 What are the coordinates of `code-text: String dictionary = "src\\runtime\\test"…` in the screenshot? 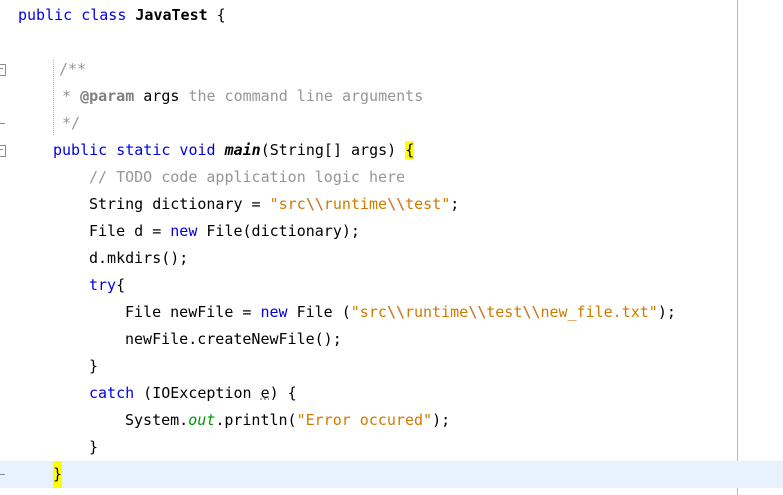 It's located at (274, 204).